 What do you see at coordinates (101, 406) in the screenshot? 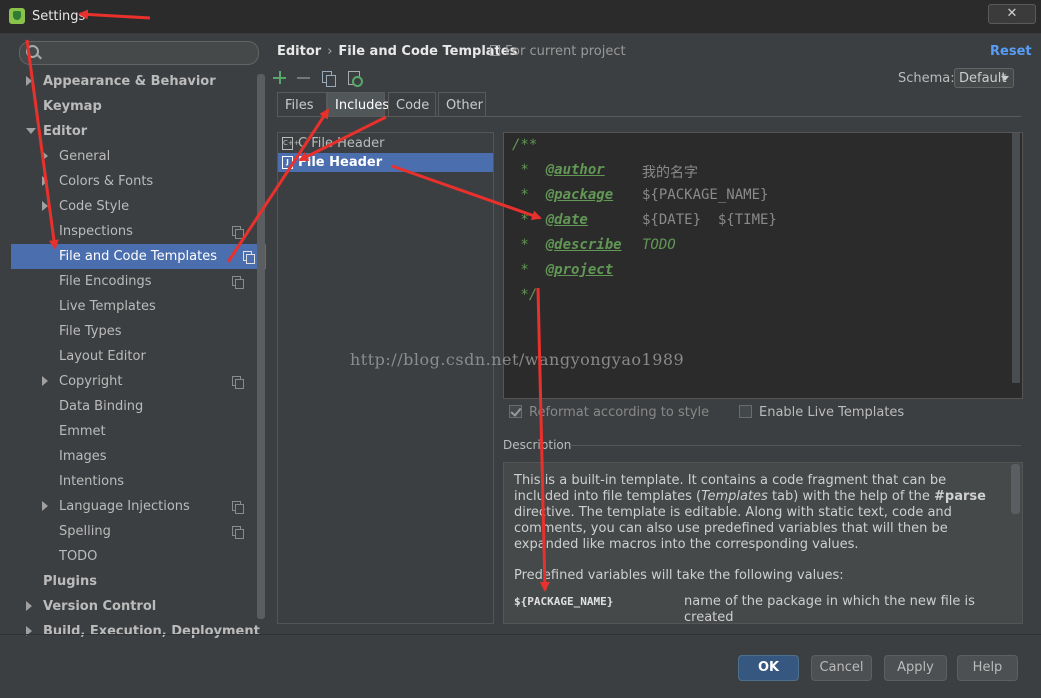
I see `sidebar-item-label: Data Binding` at bounding box center [101, 406].